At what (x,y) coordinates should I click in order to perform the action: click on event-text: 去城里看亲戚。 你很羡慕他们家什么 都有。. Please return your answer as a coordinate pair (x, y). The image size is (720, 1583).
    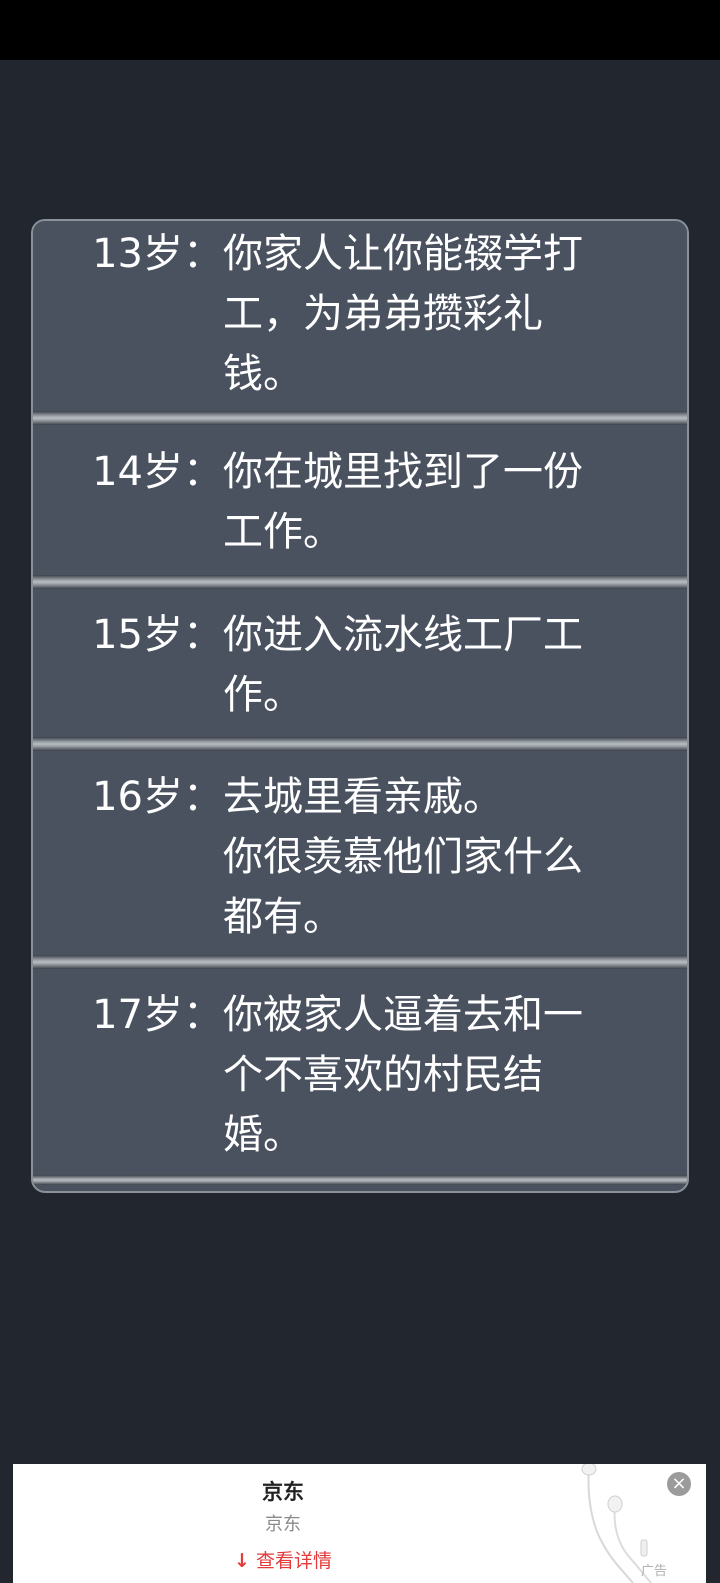
    Looking at the image, I should click on (403, 857).